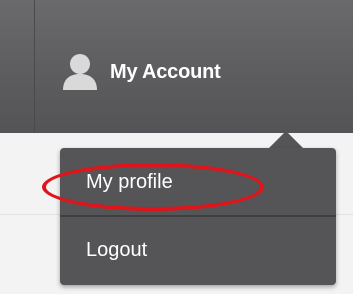 The image size is (353, 294). I want to click on user-icon, so click(84, 72).